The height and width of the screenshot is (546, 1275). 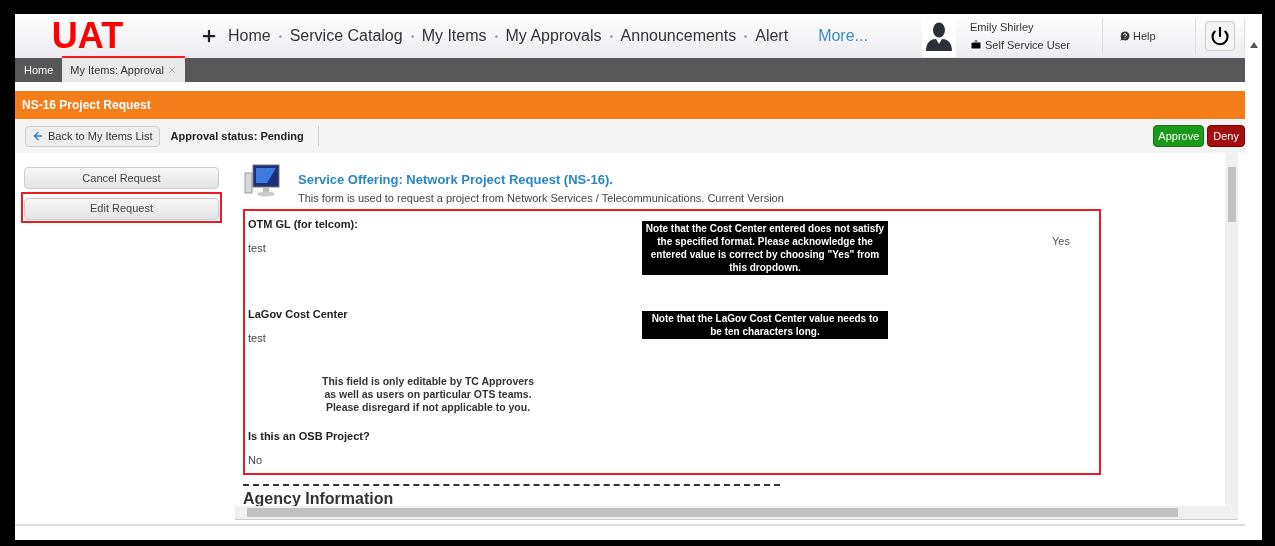 What do you see at coordinates (1061, 241) in the screenshot?
I see `dropdown-value: Yes` at bounding box center [1061, 241].